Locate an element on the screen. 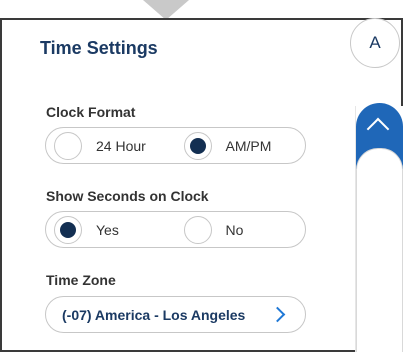  scrollbar-thumb is located at coordinates (379, 250).